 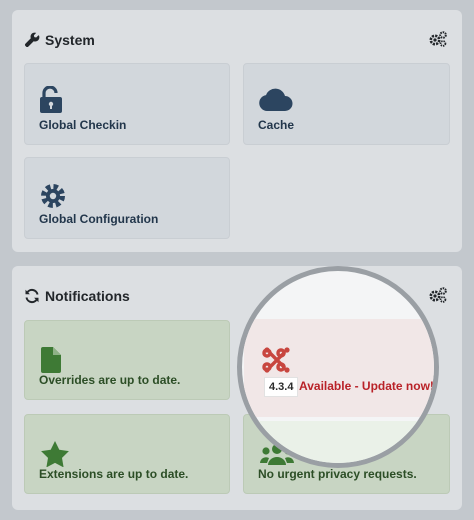 I want to click on cache-tile: Cache, so click(x=346, y=104).